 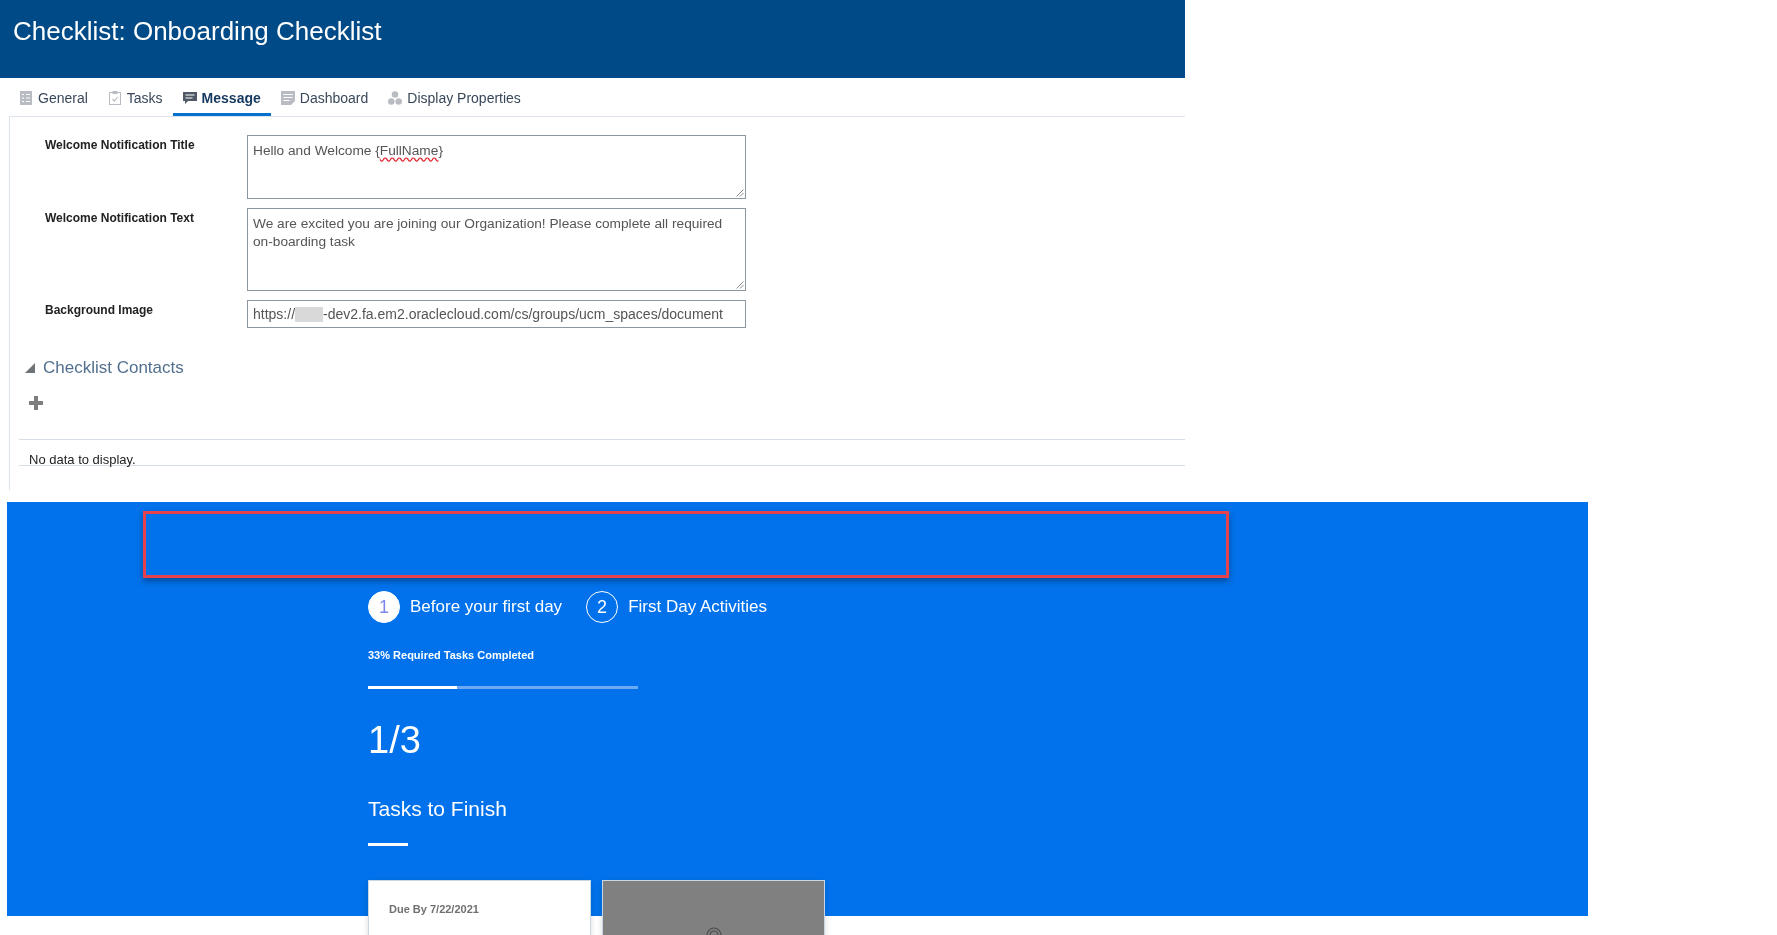 I want to click on empty-table-message: No data to display., so click(x=82, y=459).